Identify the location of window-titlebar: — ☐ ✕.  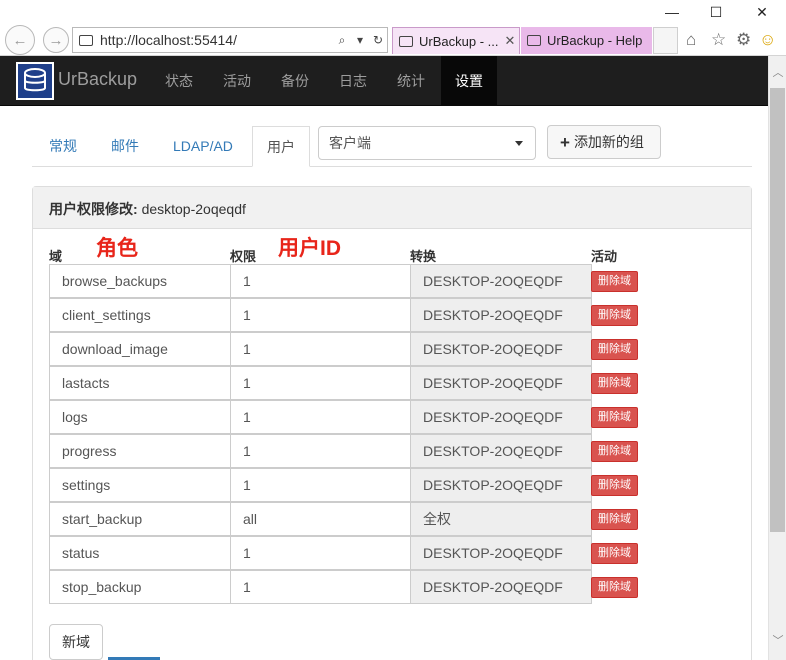
(393, 12).